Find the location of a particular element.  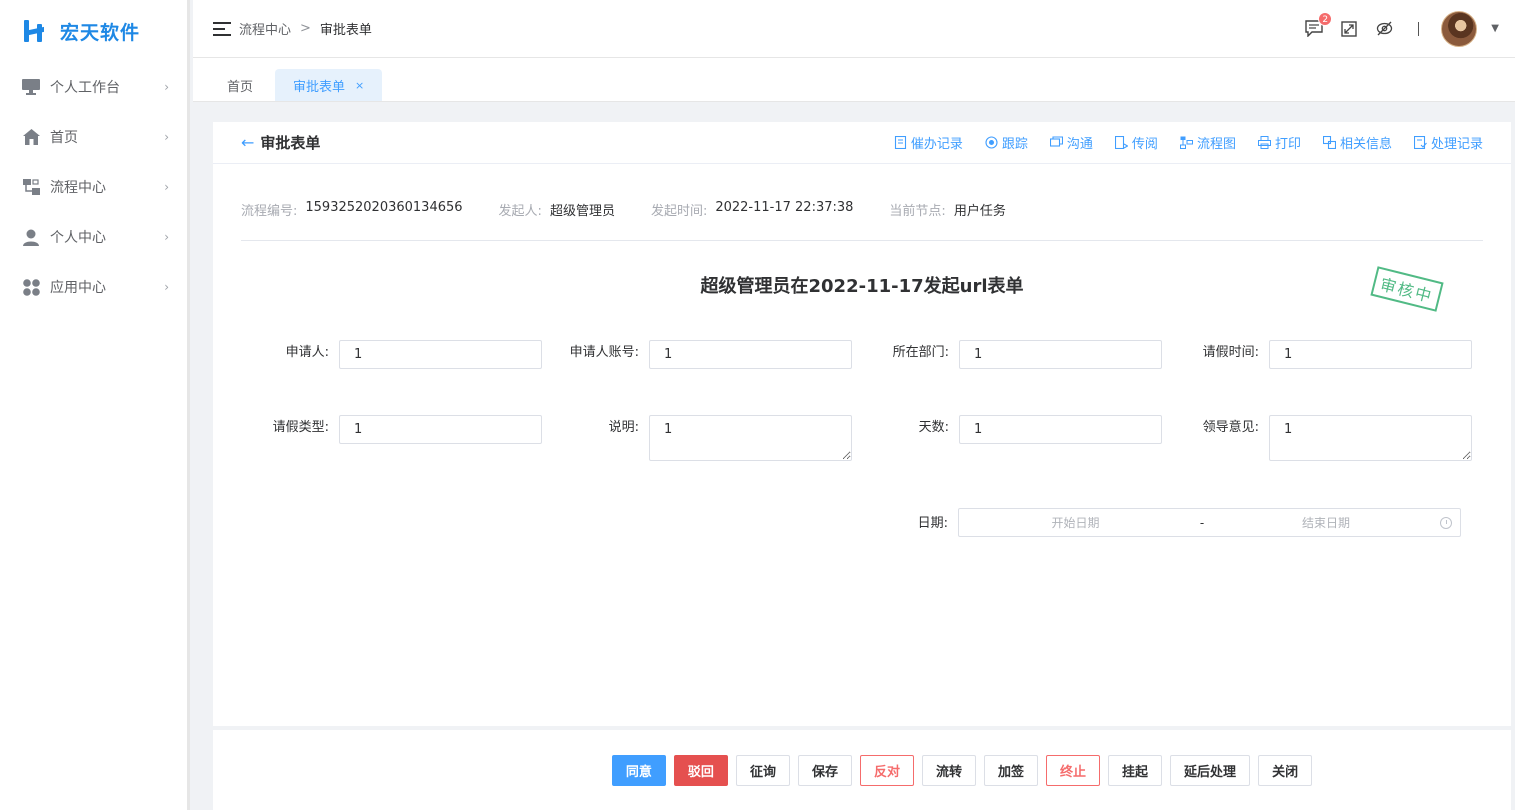

field-label: 领导意见: is located at coordinates (1230, 427).